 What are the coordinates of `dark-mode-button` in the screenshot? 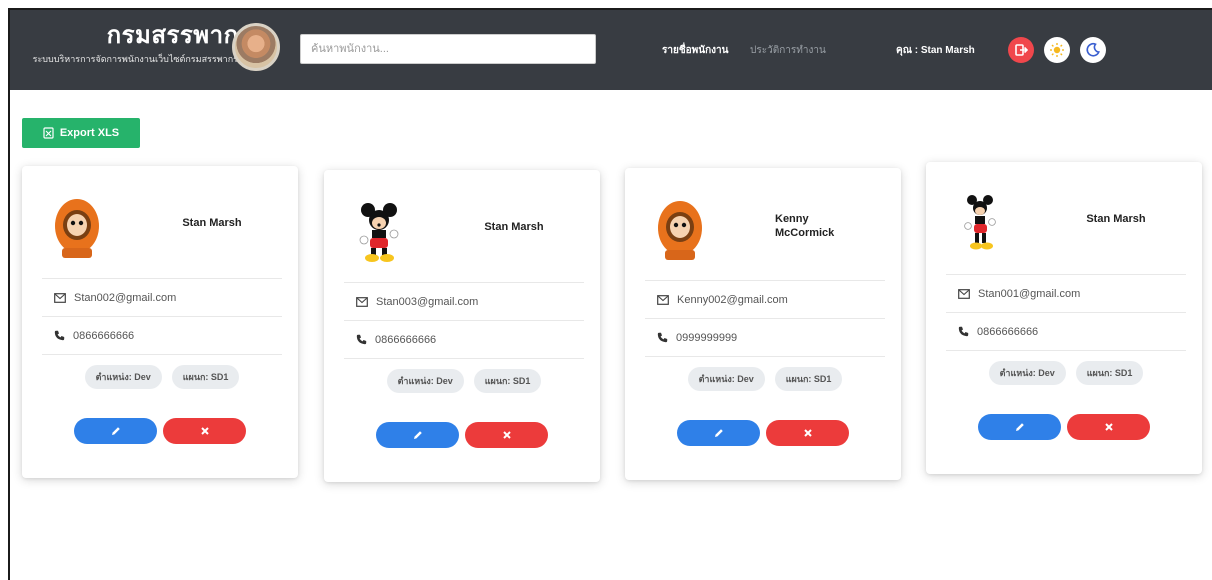 It's located at (1093, 50).